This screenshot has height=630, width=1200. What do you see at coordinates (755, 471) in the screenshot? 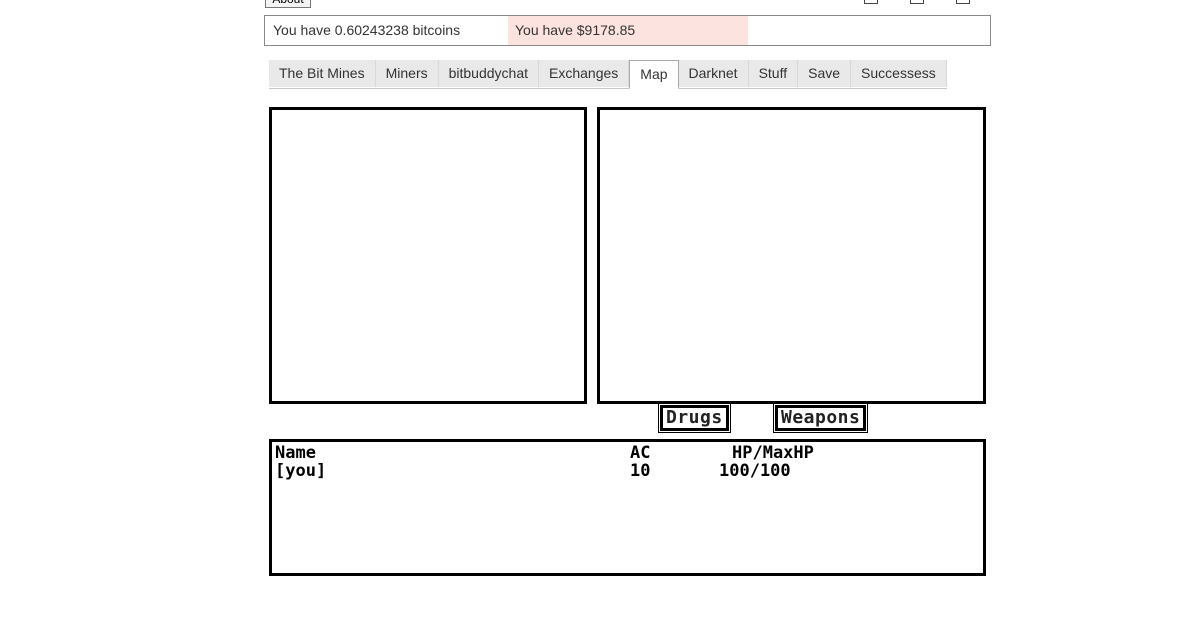
I see `party-member-hp: 100/100` at bounding box center [755, 471].